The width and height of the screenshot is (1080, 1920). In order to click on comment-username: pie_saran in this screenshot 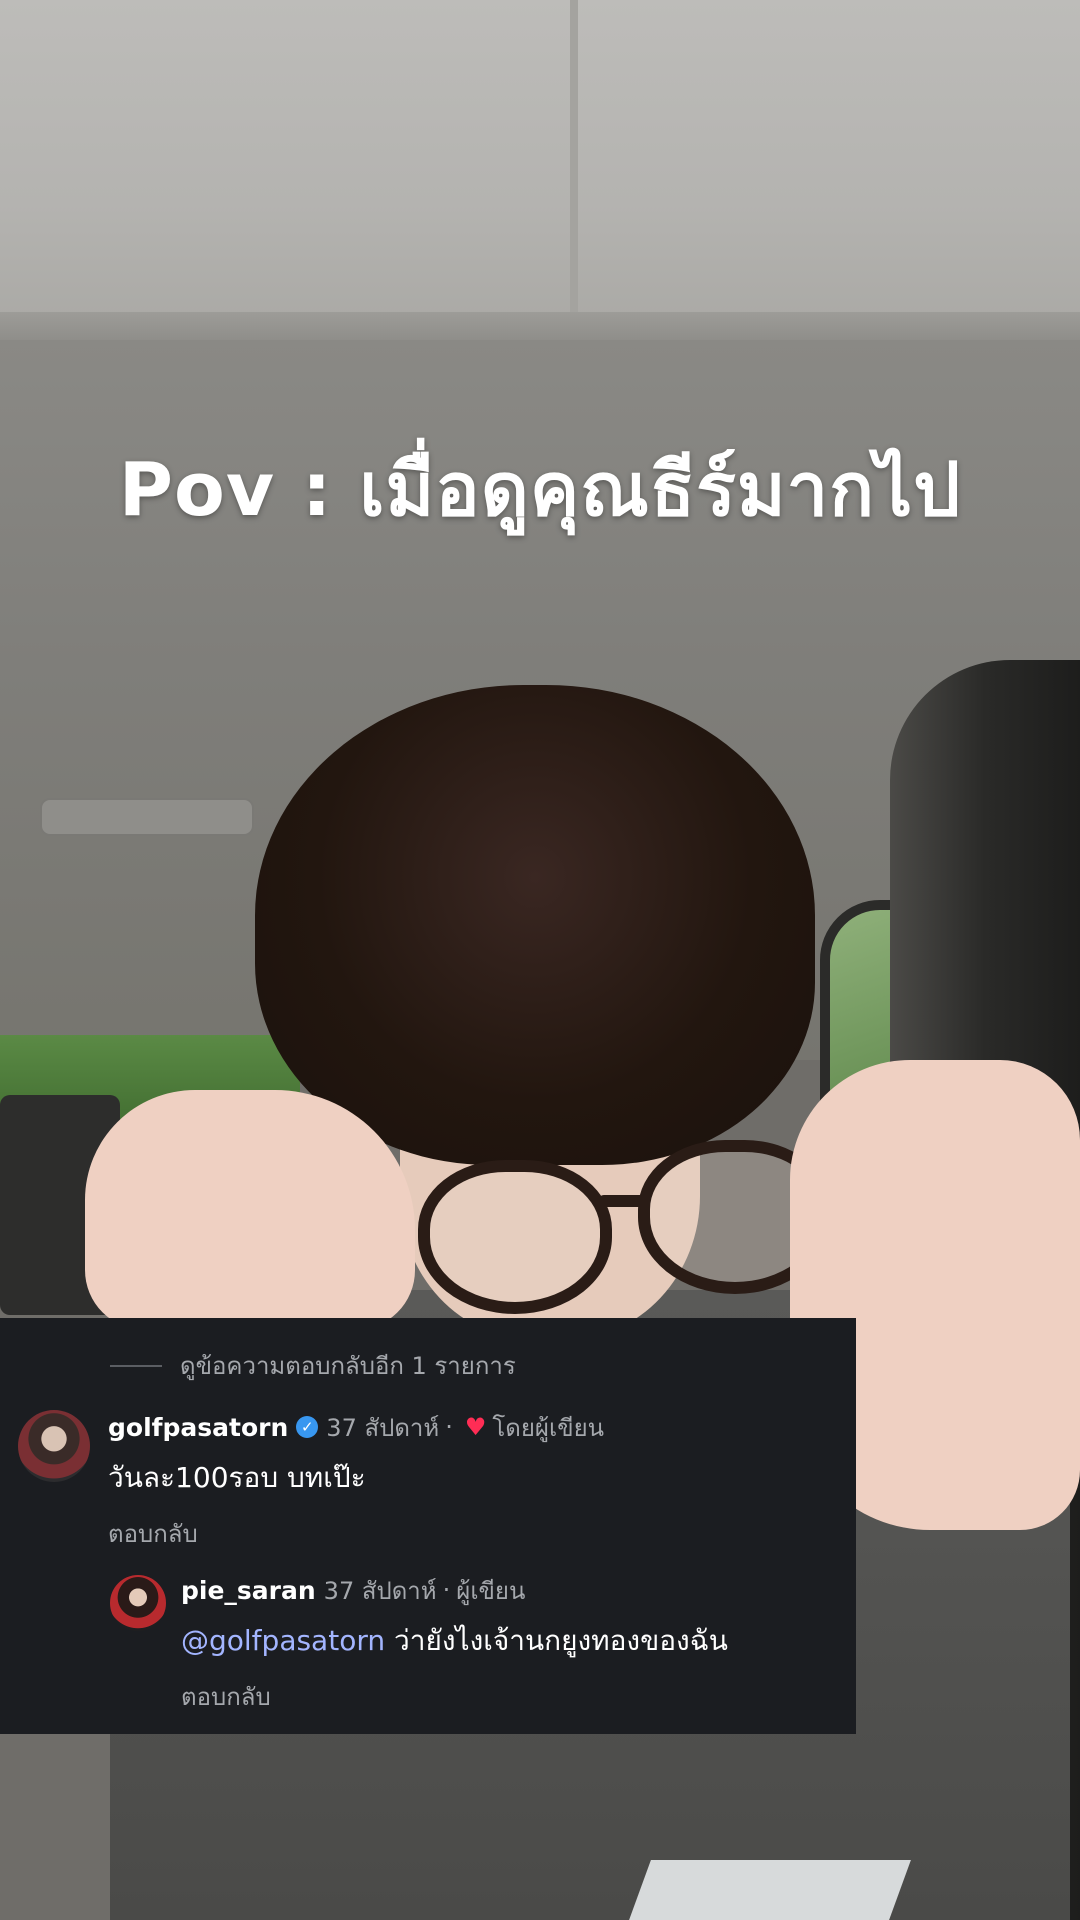, I will do `click(248, 1590)`.